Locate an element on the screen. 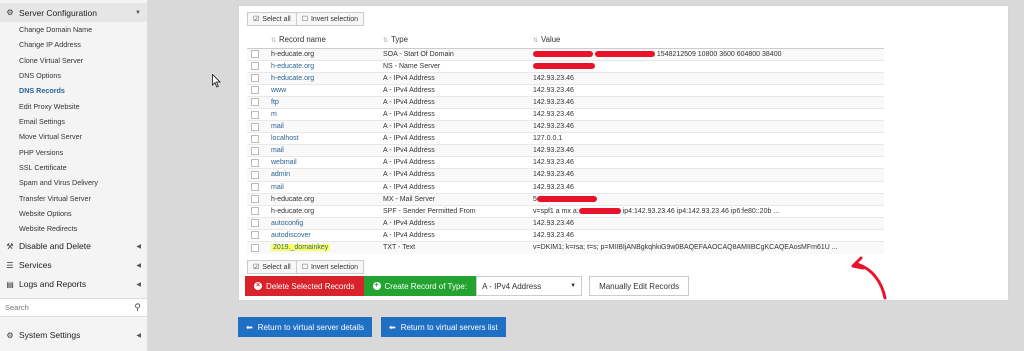  delete-selected-records-button: × Delete Selected Records is located at coordinates (304, 286).